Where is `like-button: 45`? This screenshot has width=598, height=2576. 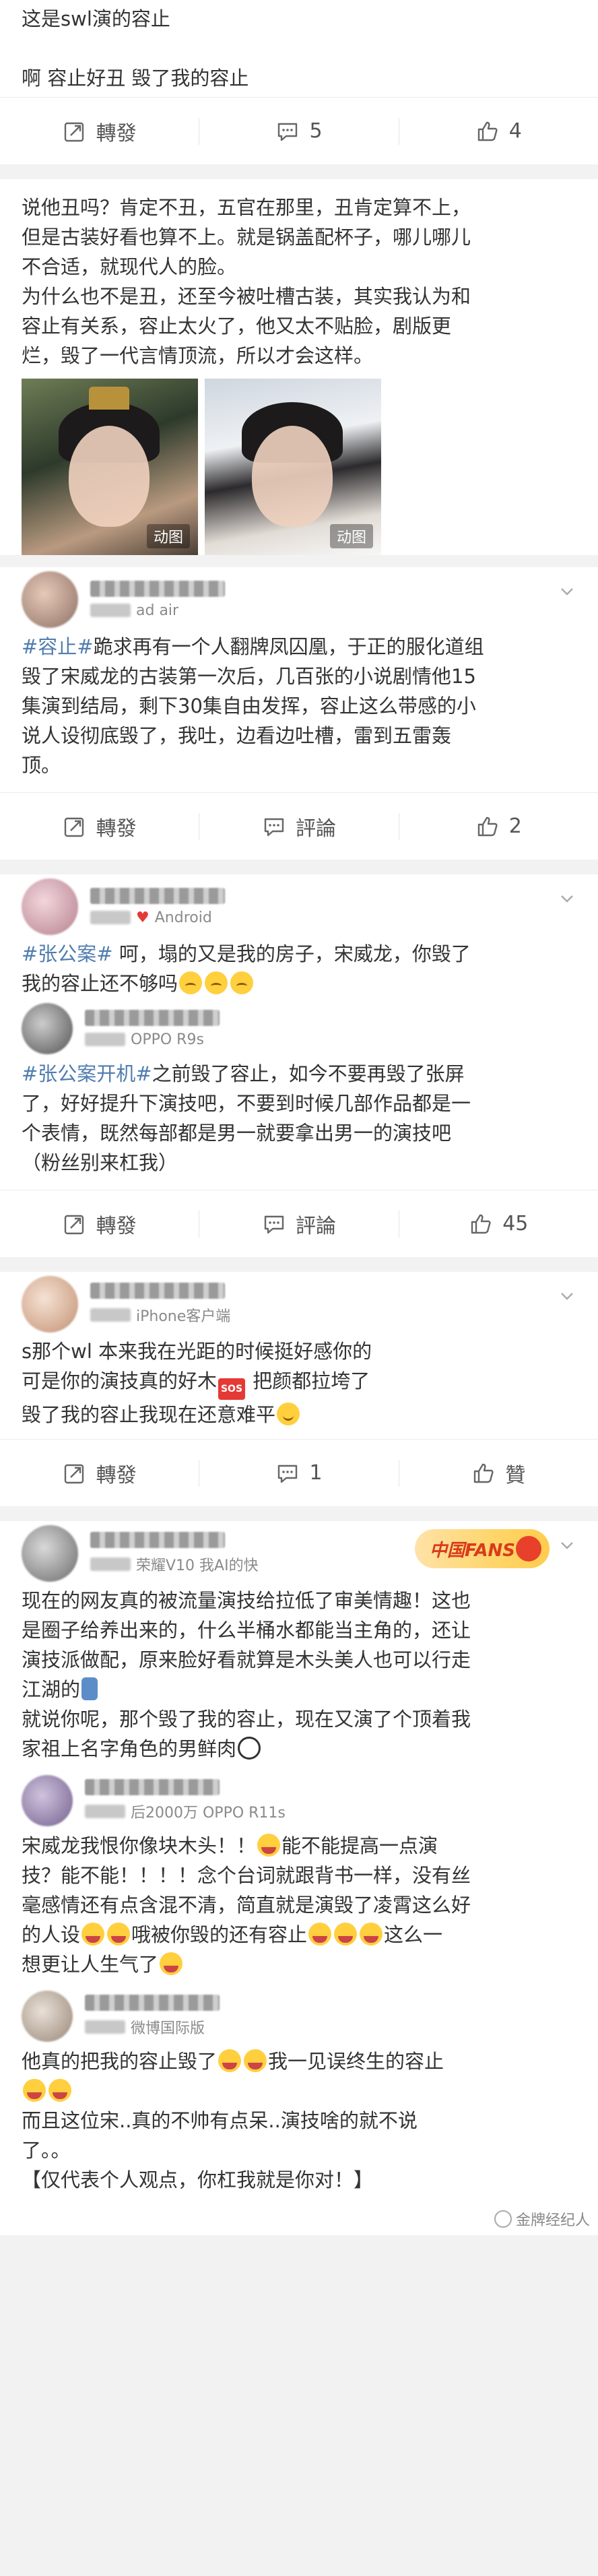 like-button: 45 is located at coordinates (498, 1224).